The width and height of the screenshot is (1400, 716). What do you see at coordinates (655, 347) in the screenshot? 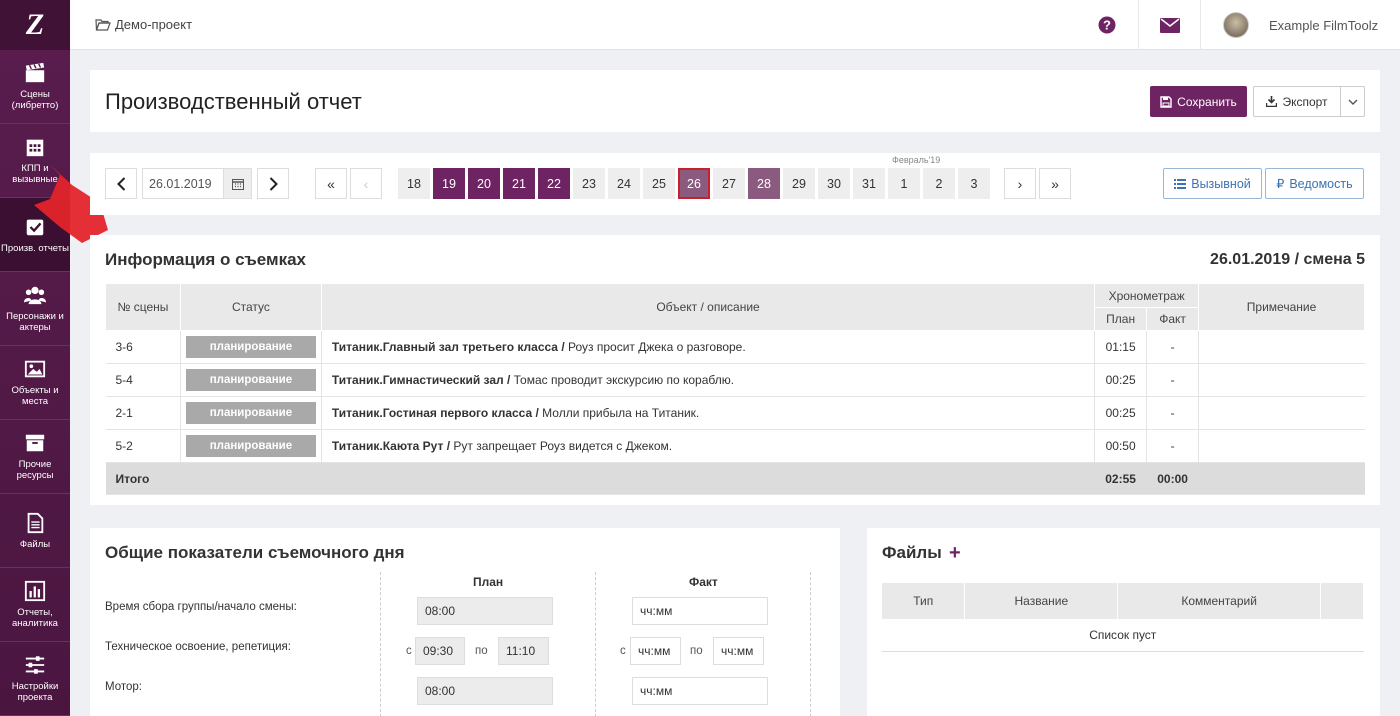
I see `scene-description: Роуз просит Джека о разговоре.` at bounding box center [655, 347].